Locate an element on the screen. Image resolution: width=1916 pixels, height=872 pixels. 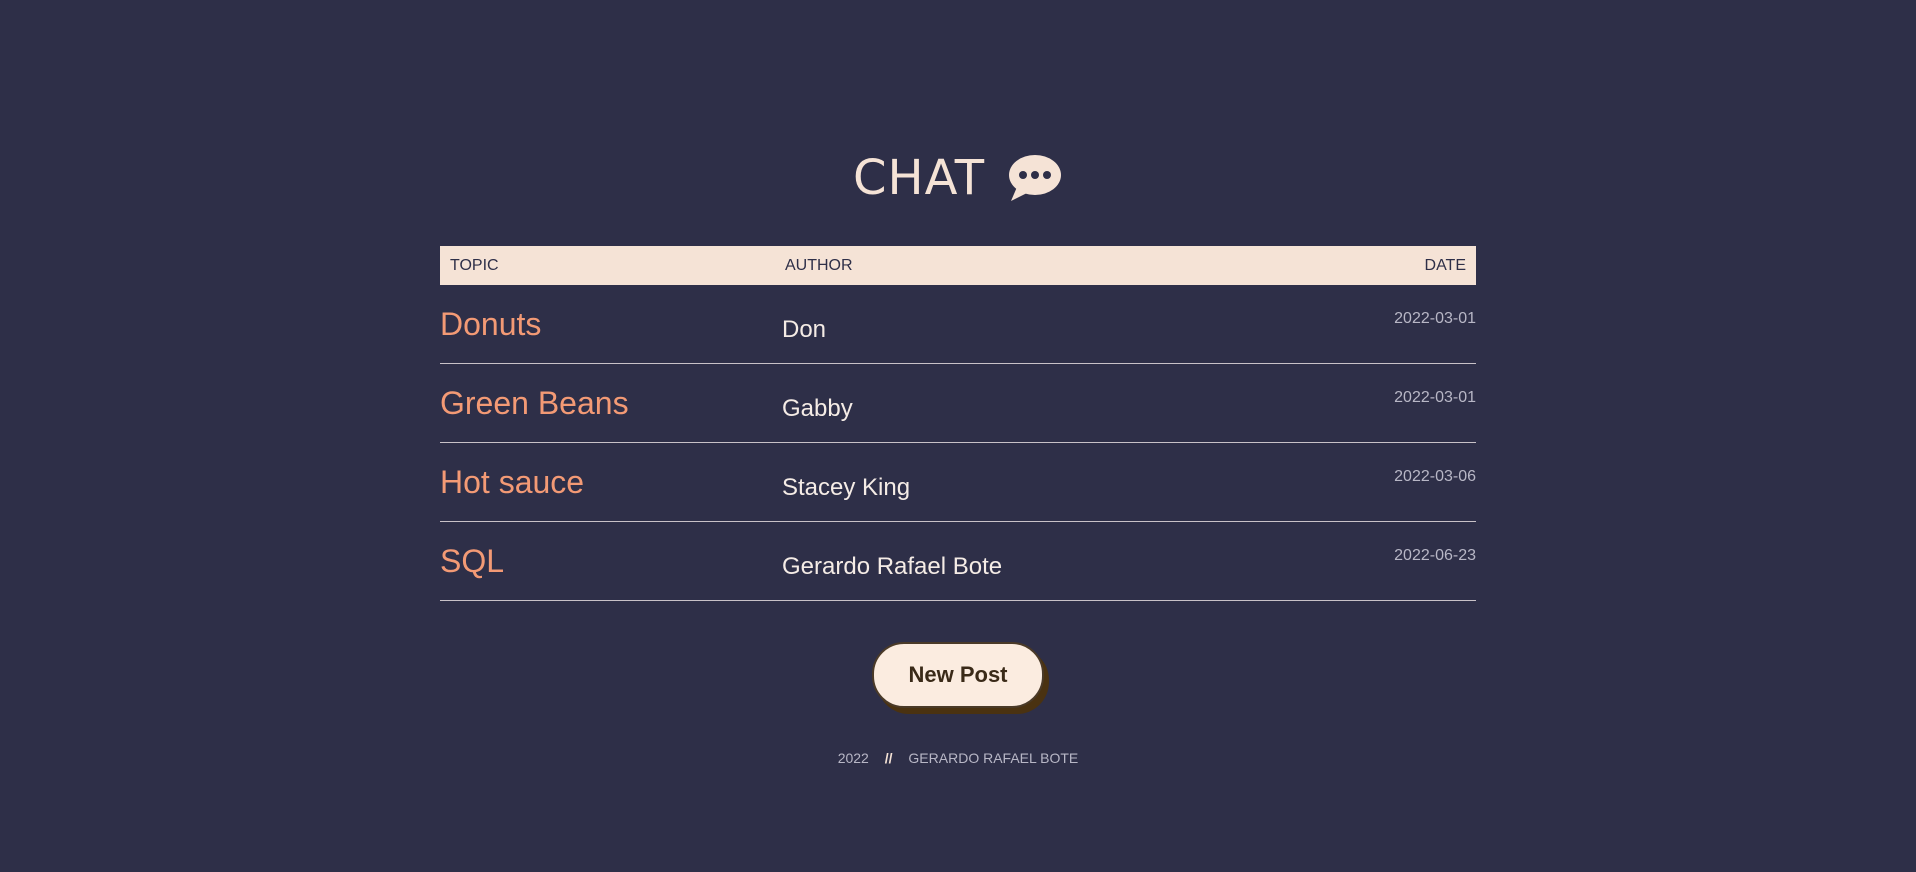
topic-link: Donuts is located at coordinates (490, 324).